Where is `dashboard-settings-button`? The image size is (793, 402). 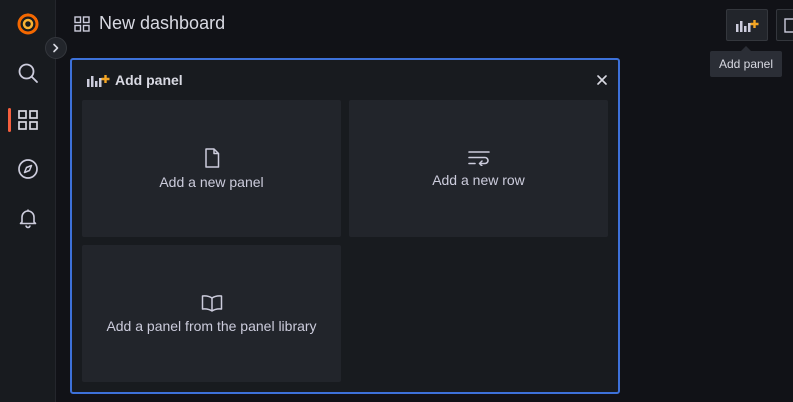
dashboard-settings-button is located at coordinates (784, 25).